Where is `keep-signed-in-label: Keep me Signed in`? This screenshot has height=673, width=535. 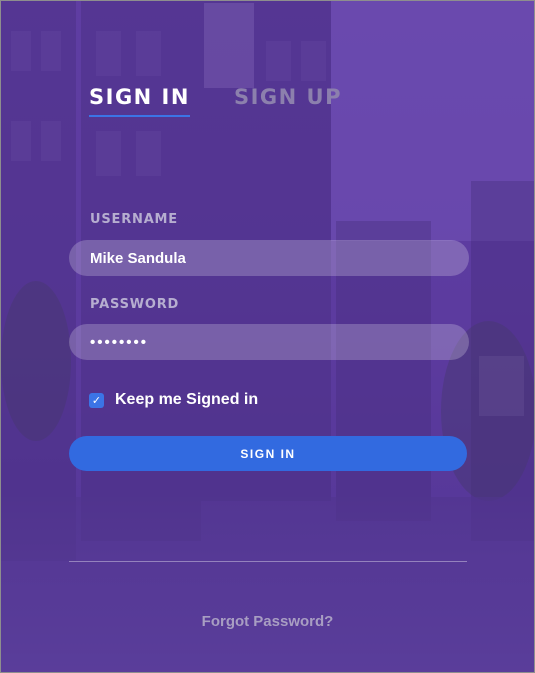
keep-signed-in-label: Keep me Signed in is located at coordinates (186, 400).